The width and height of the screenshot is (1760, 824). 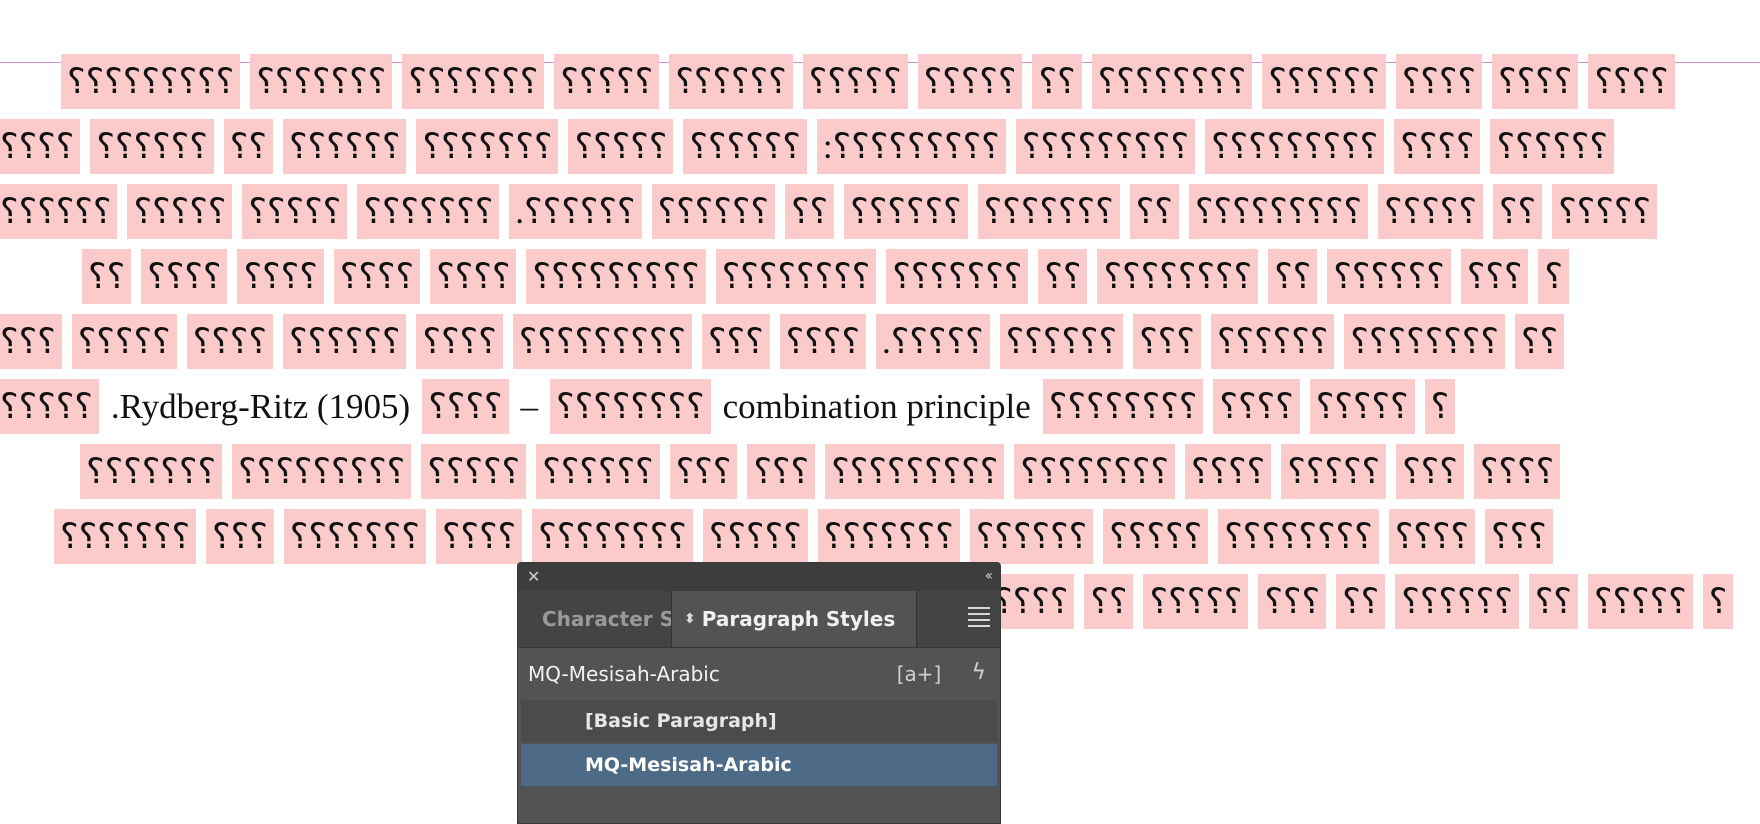 I want to click on text-line: ؟؟؟؟ ؟؟ ؟؟؟؟؟ ؟؟؟ ؟؟ ؟؟؟؟؟؟ ؟؟ ؟؟؟؟؟ ؟, so click(x=1361, y=601).